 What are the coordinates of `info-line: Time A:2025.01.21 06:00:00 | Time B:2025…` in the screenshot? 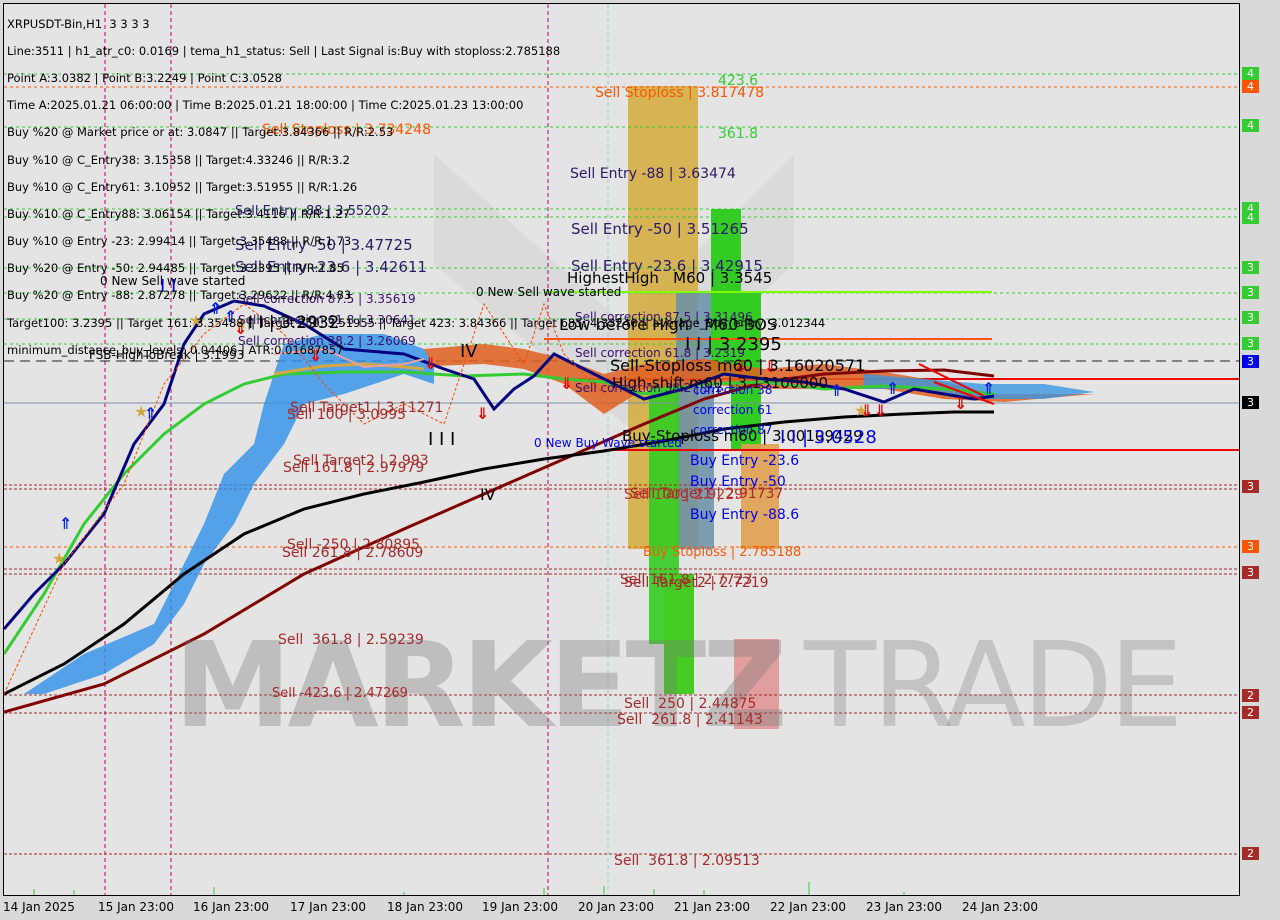 It's located at (265, 105).